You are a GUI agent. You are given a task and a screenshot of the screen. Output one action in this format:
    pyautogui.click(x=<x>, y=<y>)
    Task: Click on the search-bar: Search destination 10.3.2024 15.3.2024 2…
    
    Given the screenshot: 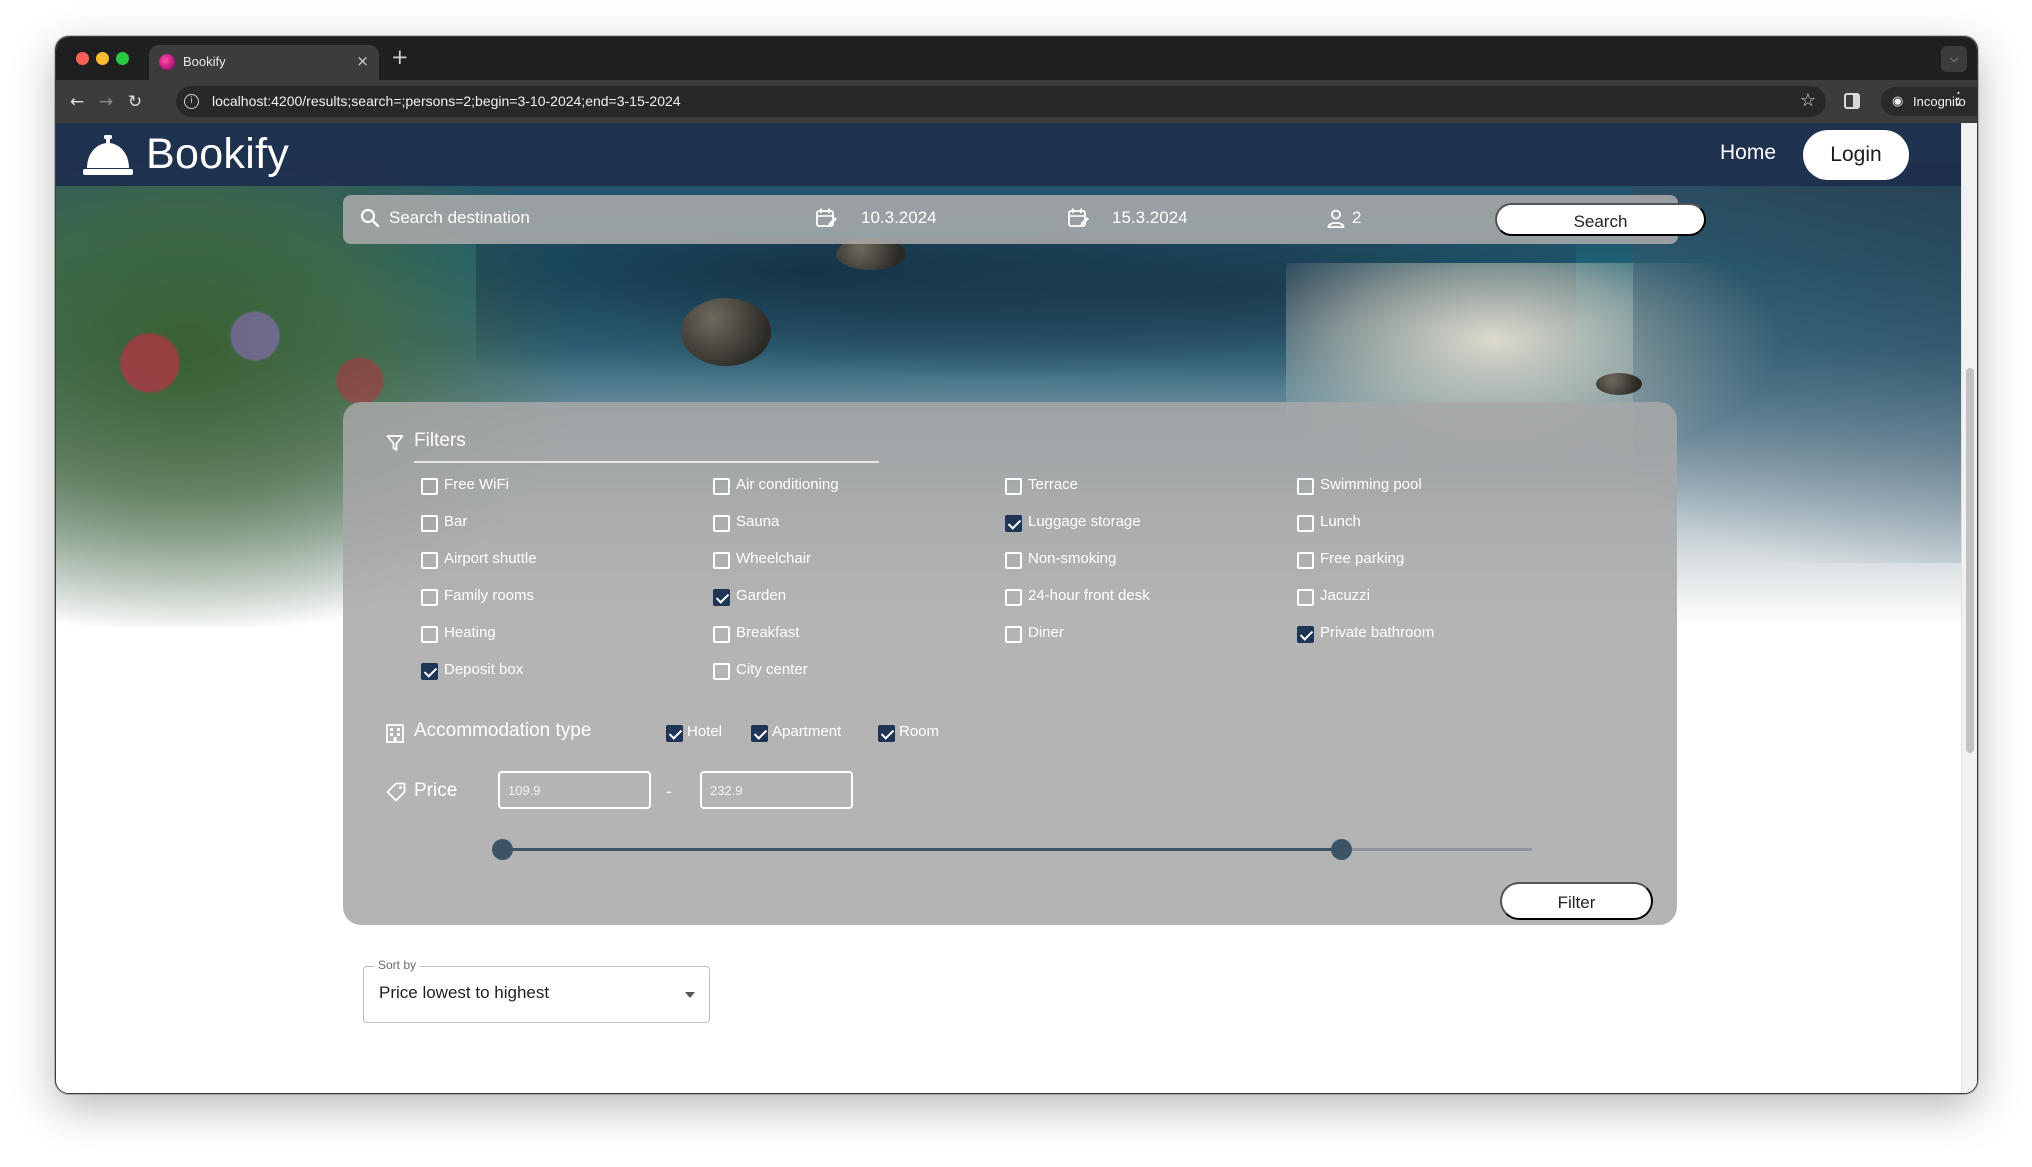 What is the action you would take?
    pyautogui.click(x=1024, y=219)
    